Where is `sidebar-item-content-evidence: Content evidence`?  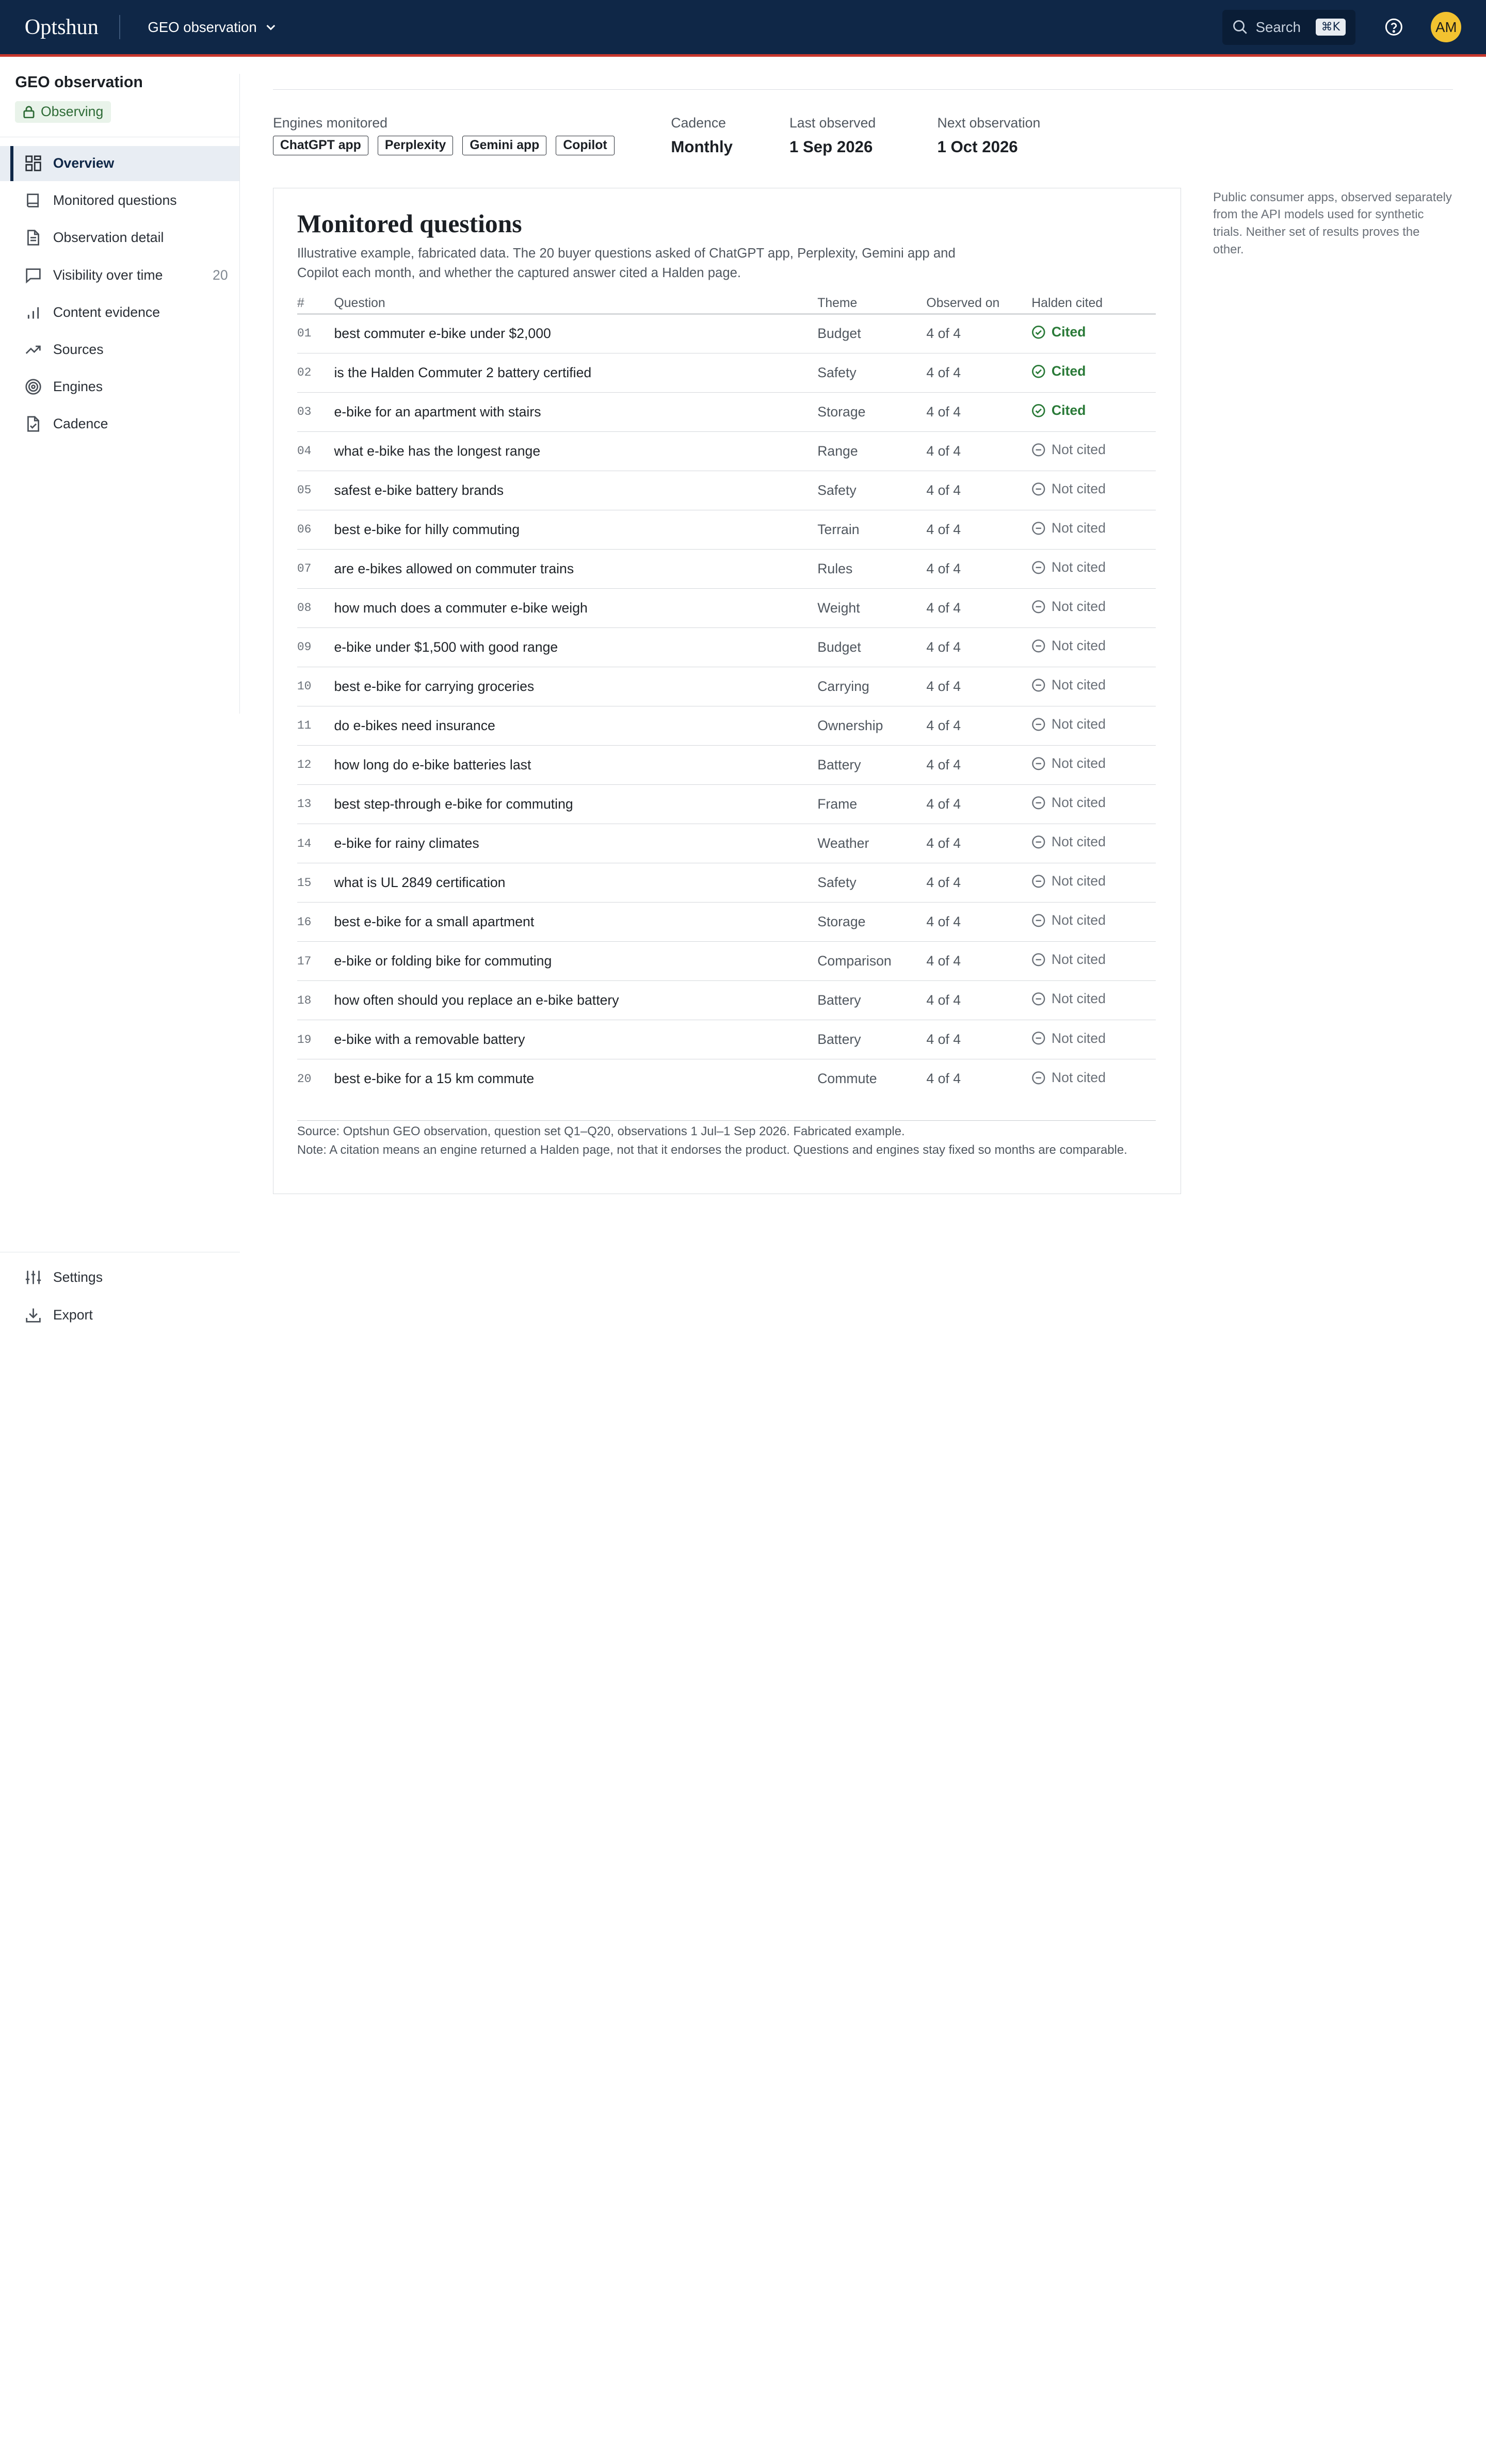 sidebar-item-content-evidence: Content evidence is located at coordinates (120, 312).